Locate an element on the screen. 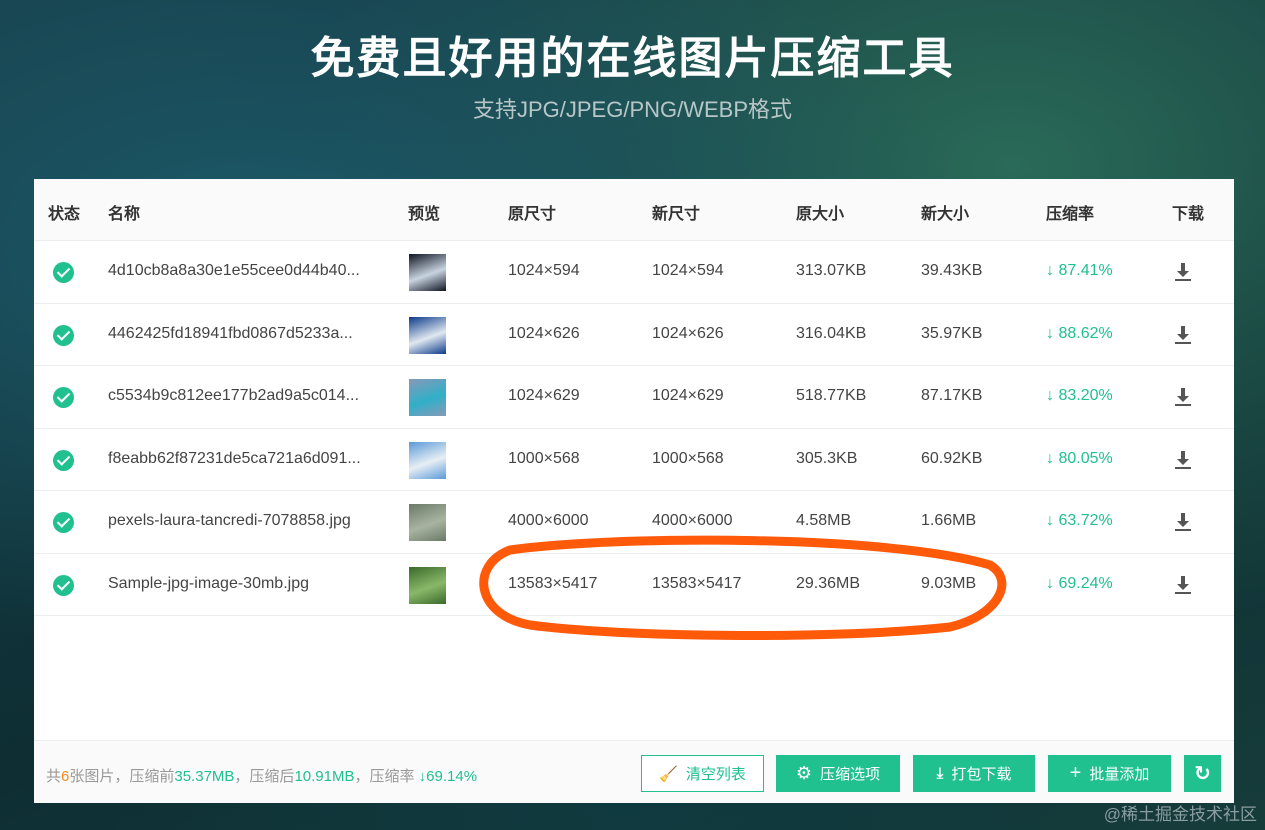 This screenshot has width=1265, height=830. batch-add-button: + 批量添加 is located at coordinates (1109, 773).